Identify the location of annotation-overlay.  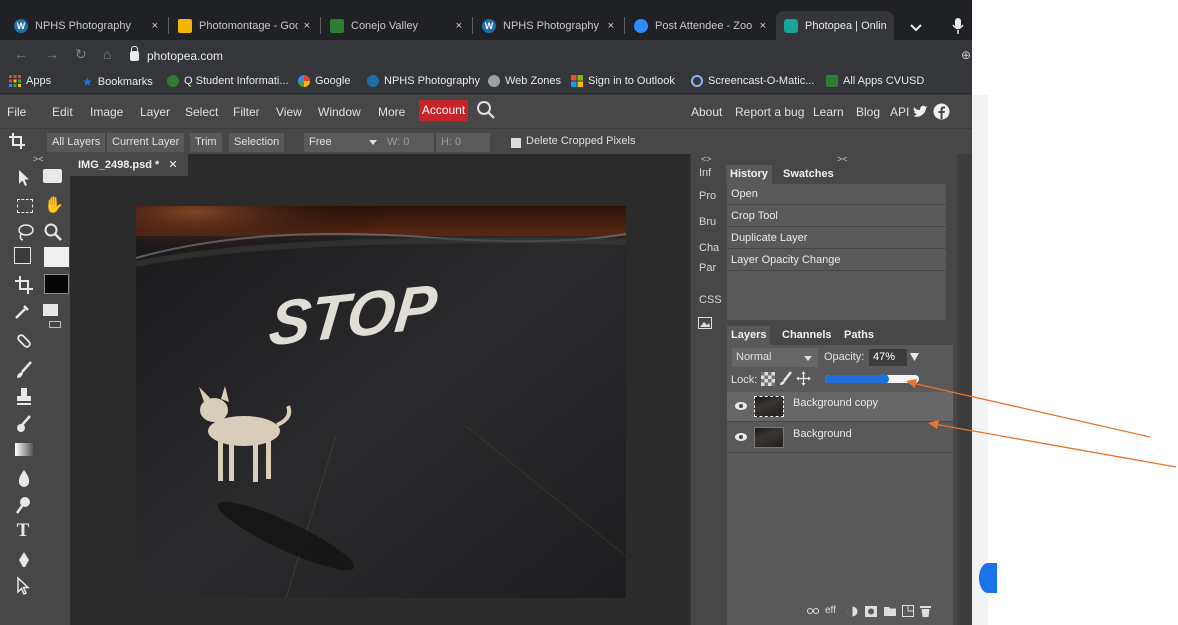
(1041, 423).